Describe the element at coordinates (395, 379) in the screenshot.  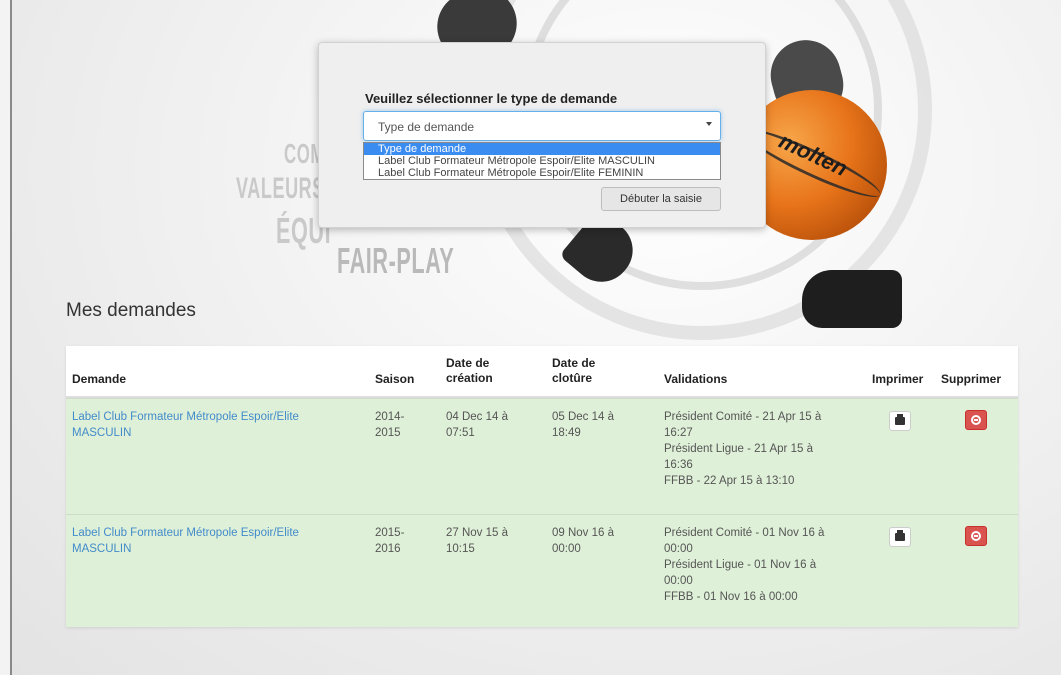
I see `col-saison: Saison` at that location.